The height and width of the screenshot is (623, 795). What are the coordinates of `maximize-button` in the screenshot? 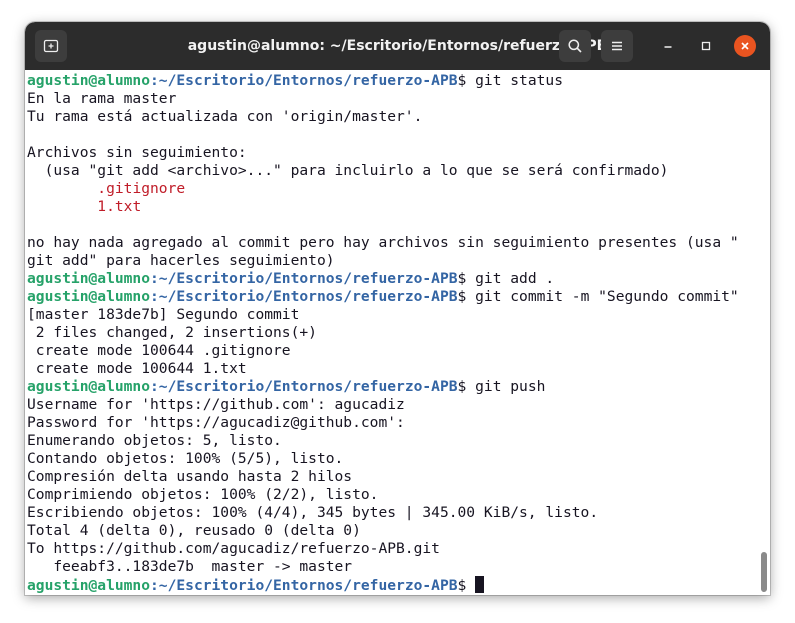 It's located at (706, 46).